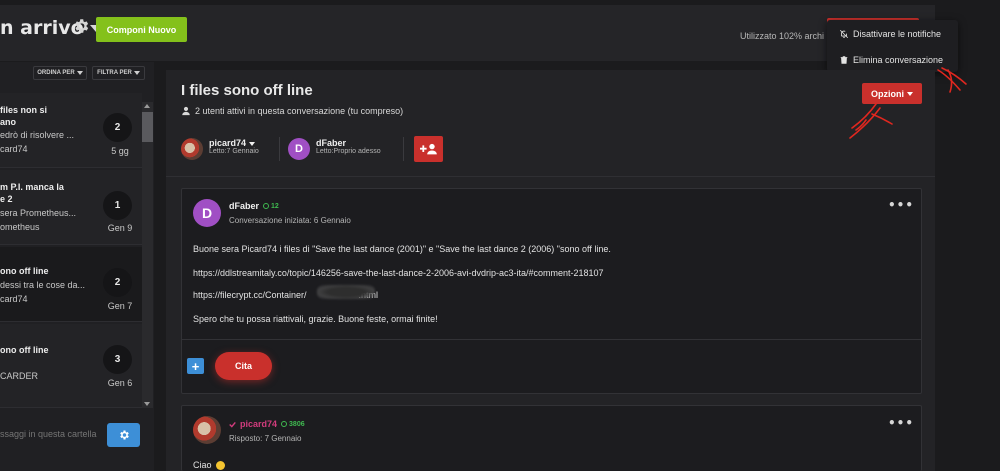  What do you see at coordinates (32, 187) in the screenshot?
I see `conversation-title-line: m P.I. manca la` at bounding box center [32, 187].